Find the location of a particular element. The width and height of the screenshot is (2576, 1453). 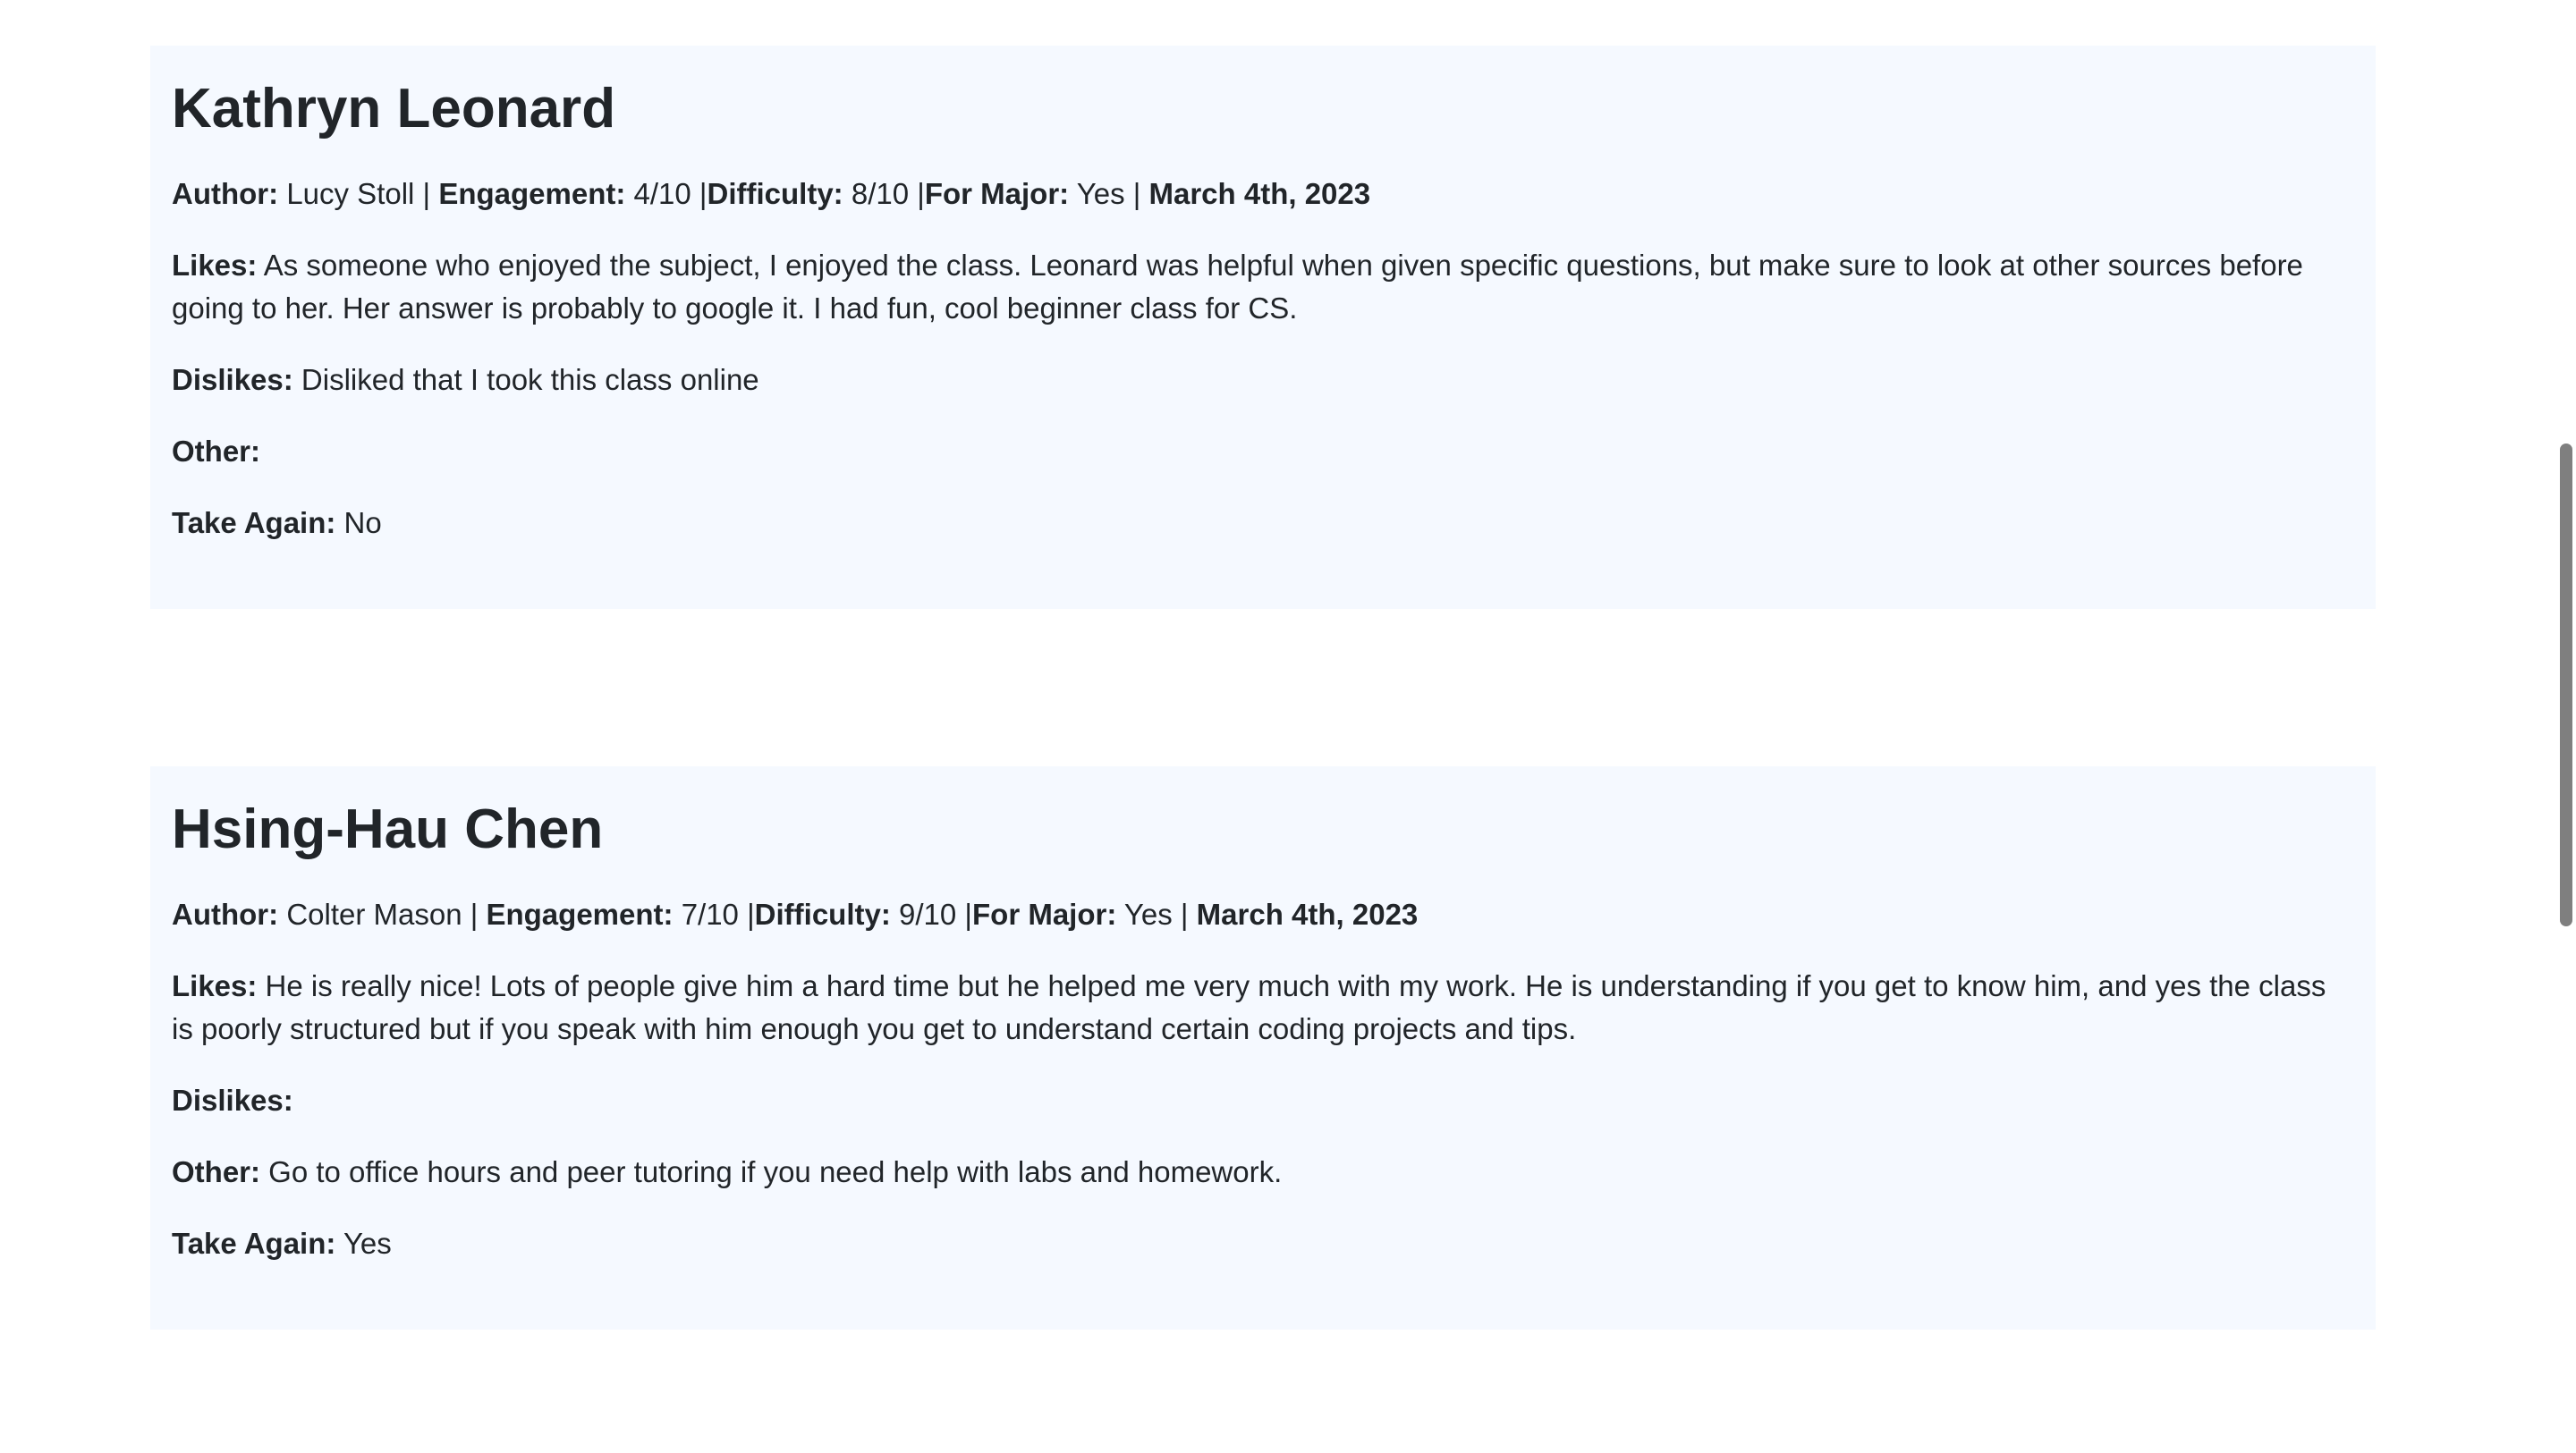

difficulty-value: 8/10 is located at coordinates (880, 193).